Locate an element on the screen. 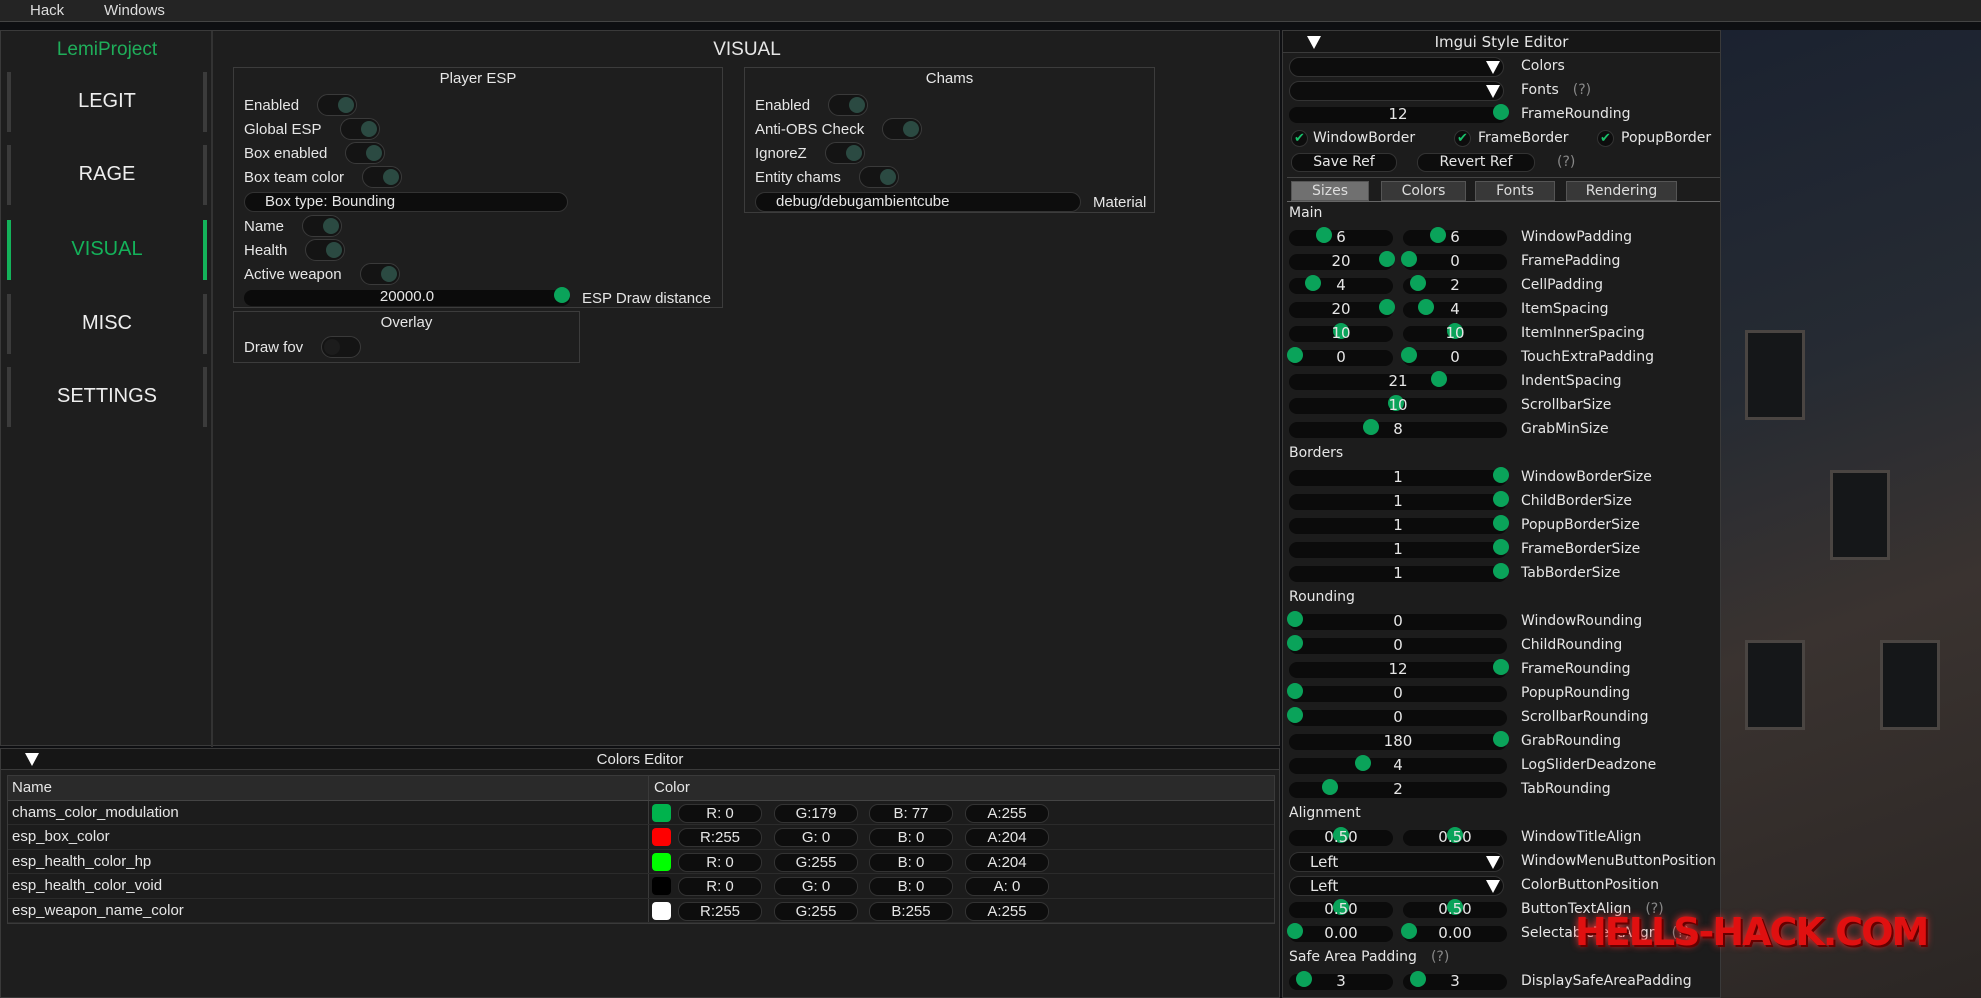 Image resolution: width=1981 pixels, height=998 pixels. window-title-bar: Imgui Style Editor is located at coordinates (1501, 42).